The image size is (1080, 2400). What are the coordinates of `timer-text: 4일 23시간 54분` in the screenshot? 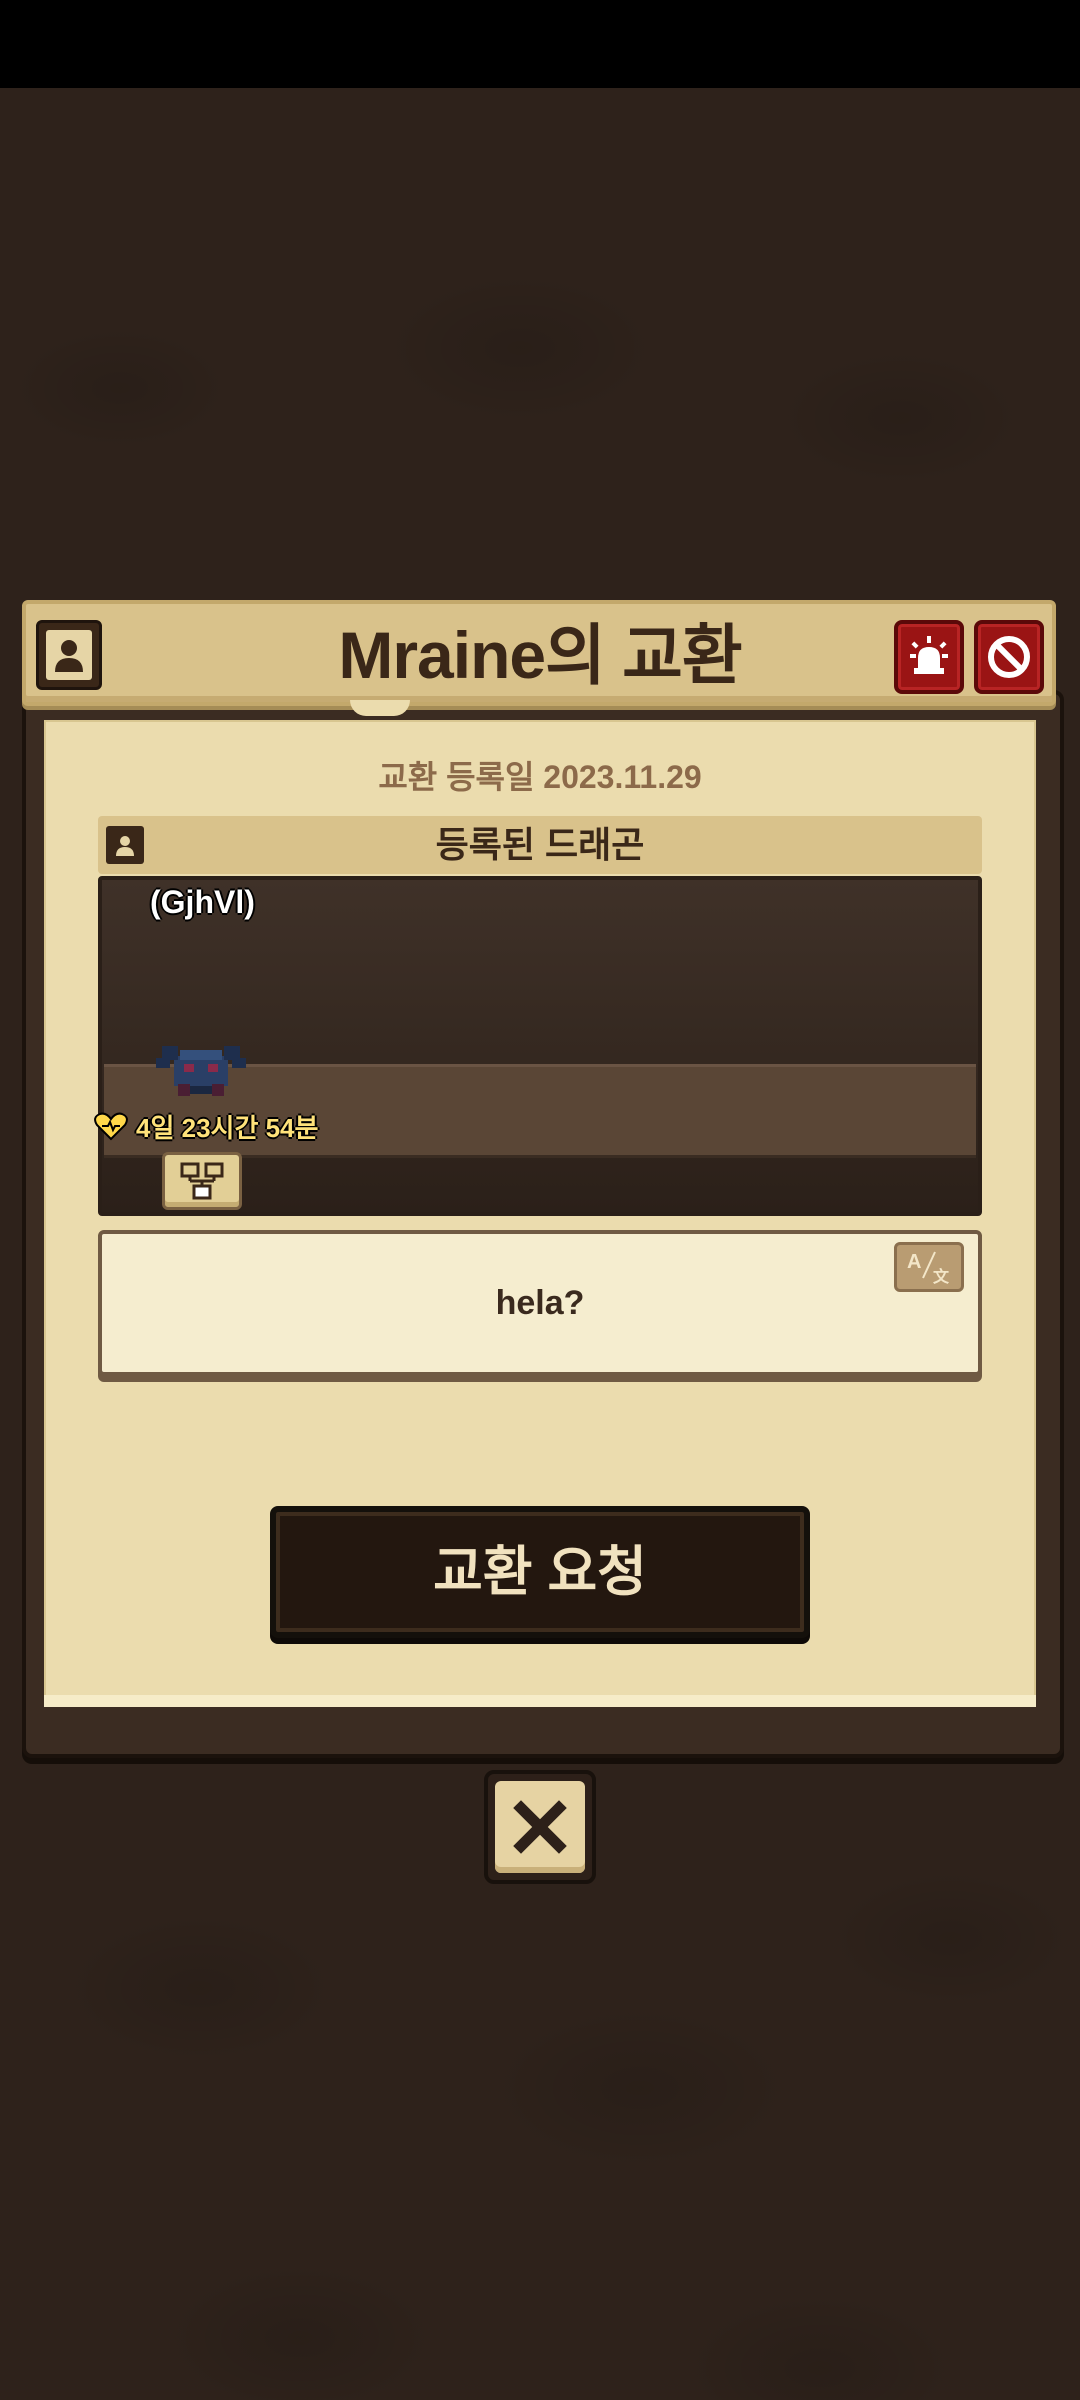 It's located at (227, 1127).